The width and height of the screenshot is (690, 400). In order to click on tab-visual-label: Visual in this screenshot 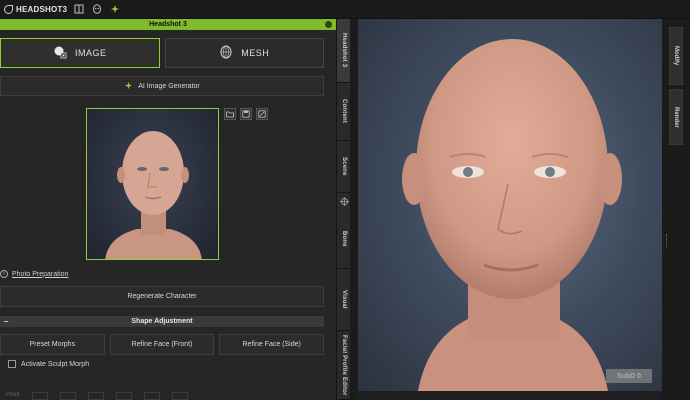, I will do `click(344, 299)`.